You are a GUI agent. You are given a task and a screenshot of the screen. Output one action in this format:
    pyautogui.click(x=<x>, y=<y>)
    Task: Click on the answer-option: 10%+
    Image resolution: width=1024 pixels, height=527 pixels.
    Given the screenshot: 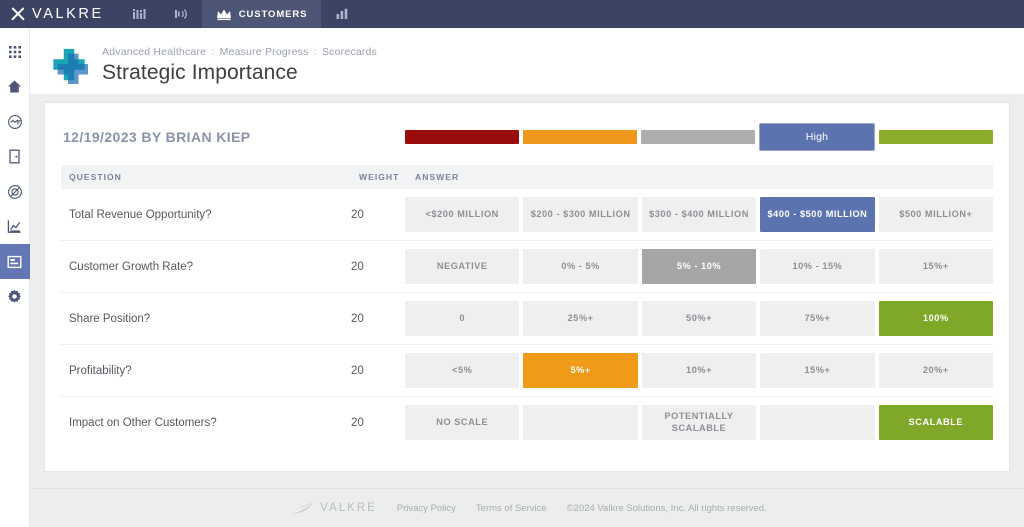 What is the action you would take?
    pyautogui.click(x=699, y=370)
    